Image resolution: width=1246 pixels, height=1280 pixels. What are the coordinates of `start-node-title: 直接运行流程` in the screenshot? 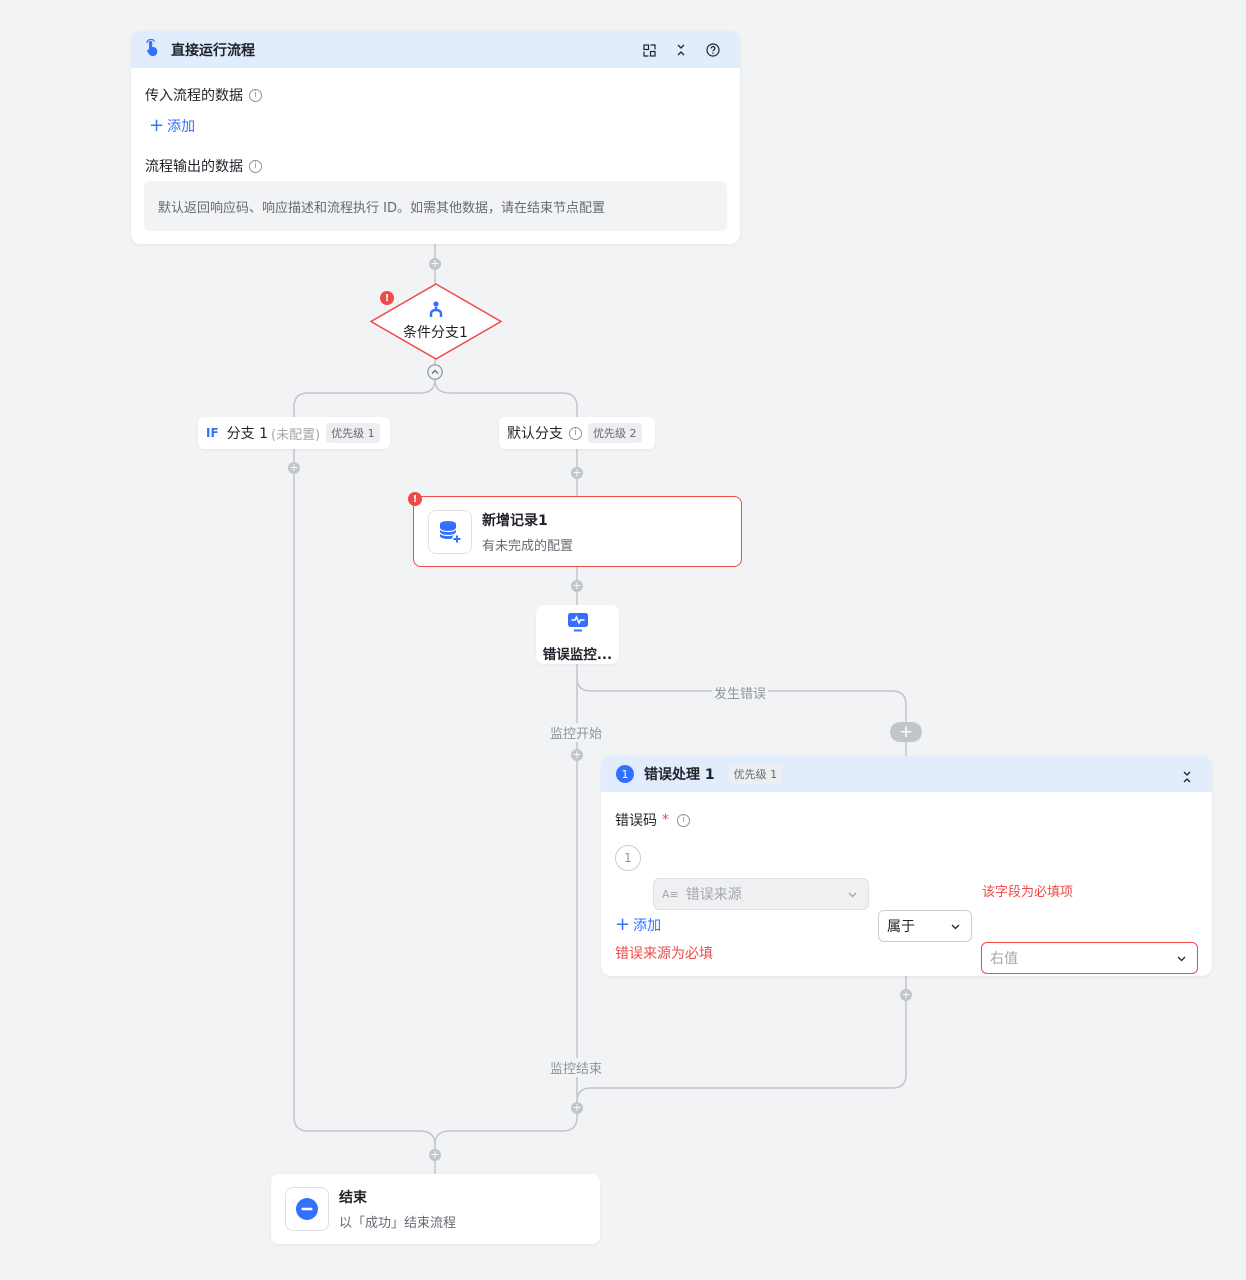 It's located at (213, 50).